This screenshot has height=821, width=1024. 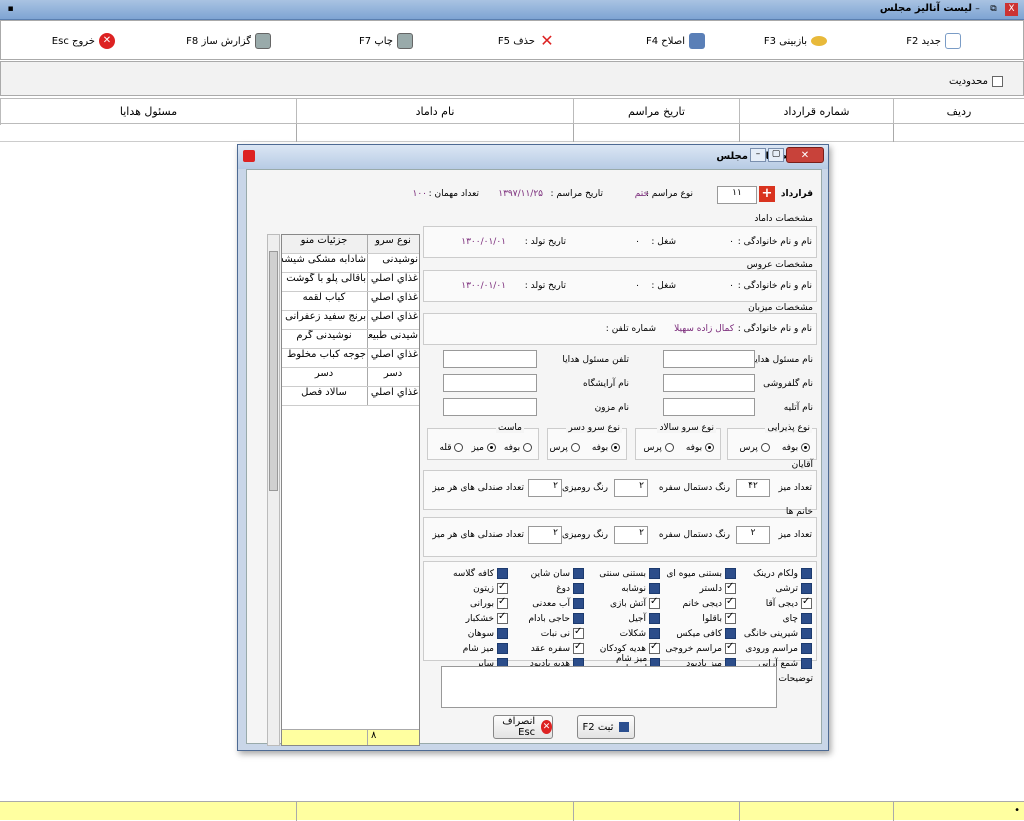 I want to click on window-restore-button: ⧉, so click(x=993, y=9).